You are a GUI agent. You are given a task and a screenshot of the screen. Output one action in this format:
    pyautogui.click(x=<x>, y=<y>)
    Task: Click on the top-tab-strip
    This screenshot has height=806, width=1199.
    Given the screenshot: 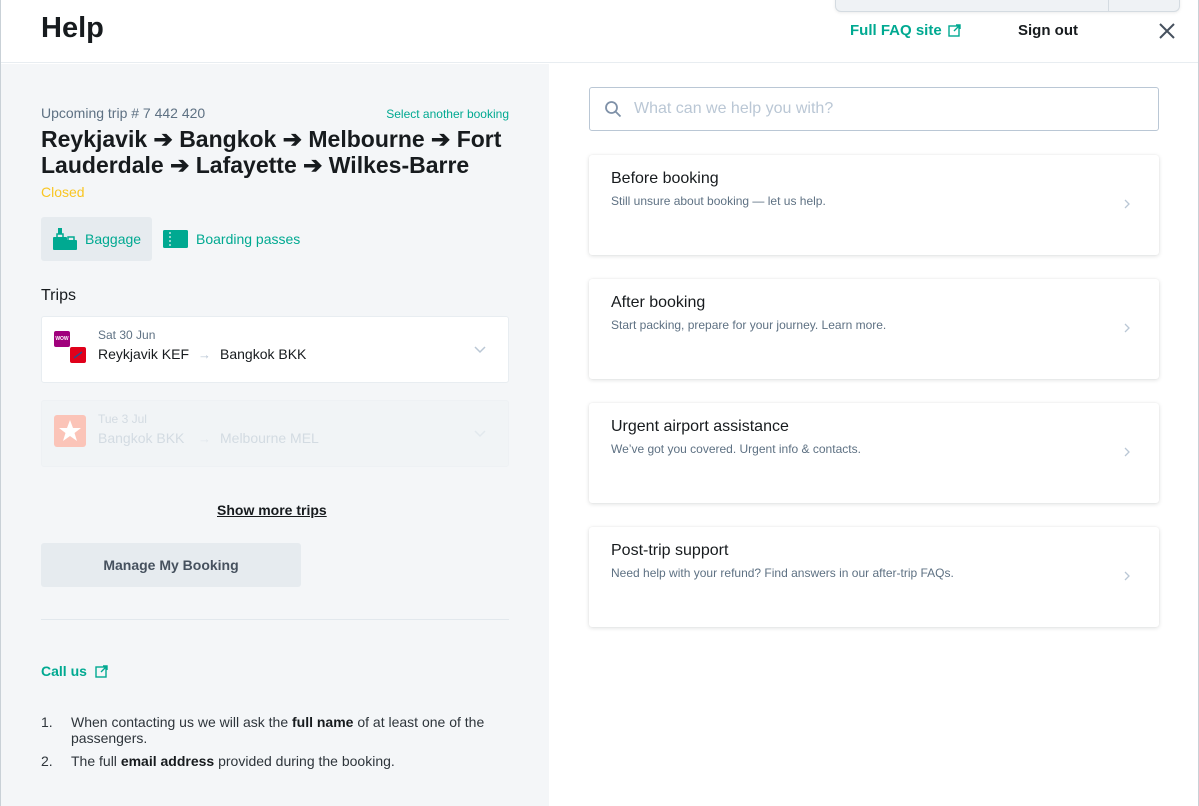 What is the action you would take?
    pyautogui.click(x=1007, y=6)
    